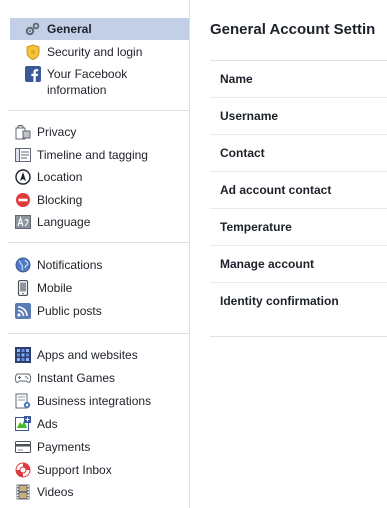  Describe the element at coordinates (87, 355) in the screenshot. I see `sidebar-item-label: Apps and websites` at that location.